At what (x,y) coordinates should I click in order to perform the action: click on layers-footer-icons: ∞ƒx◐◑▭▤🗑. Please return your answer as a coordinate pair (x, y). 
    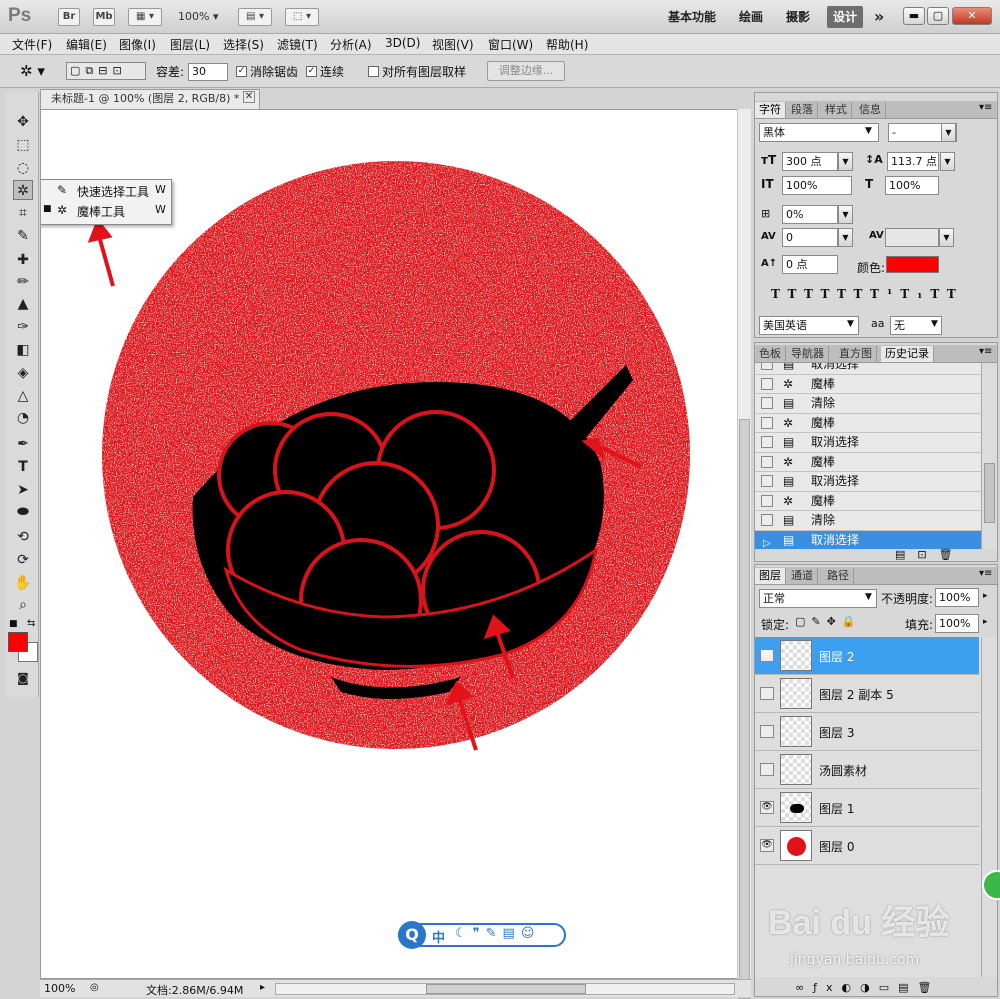
    Looking at the image, I should click on (868, 987).